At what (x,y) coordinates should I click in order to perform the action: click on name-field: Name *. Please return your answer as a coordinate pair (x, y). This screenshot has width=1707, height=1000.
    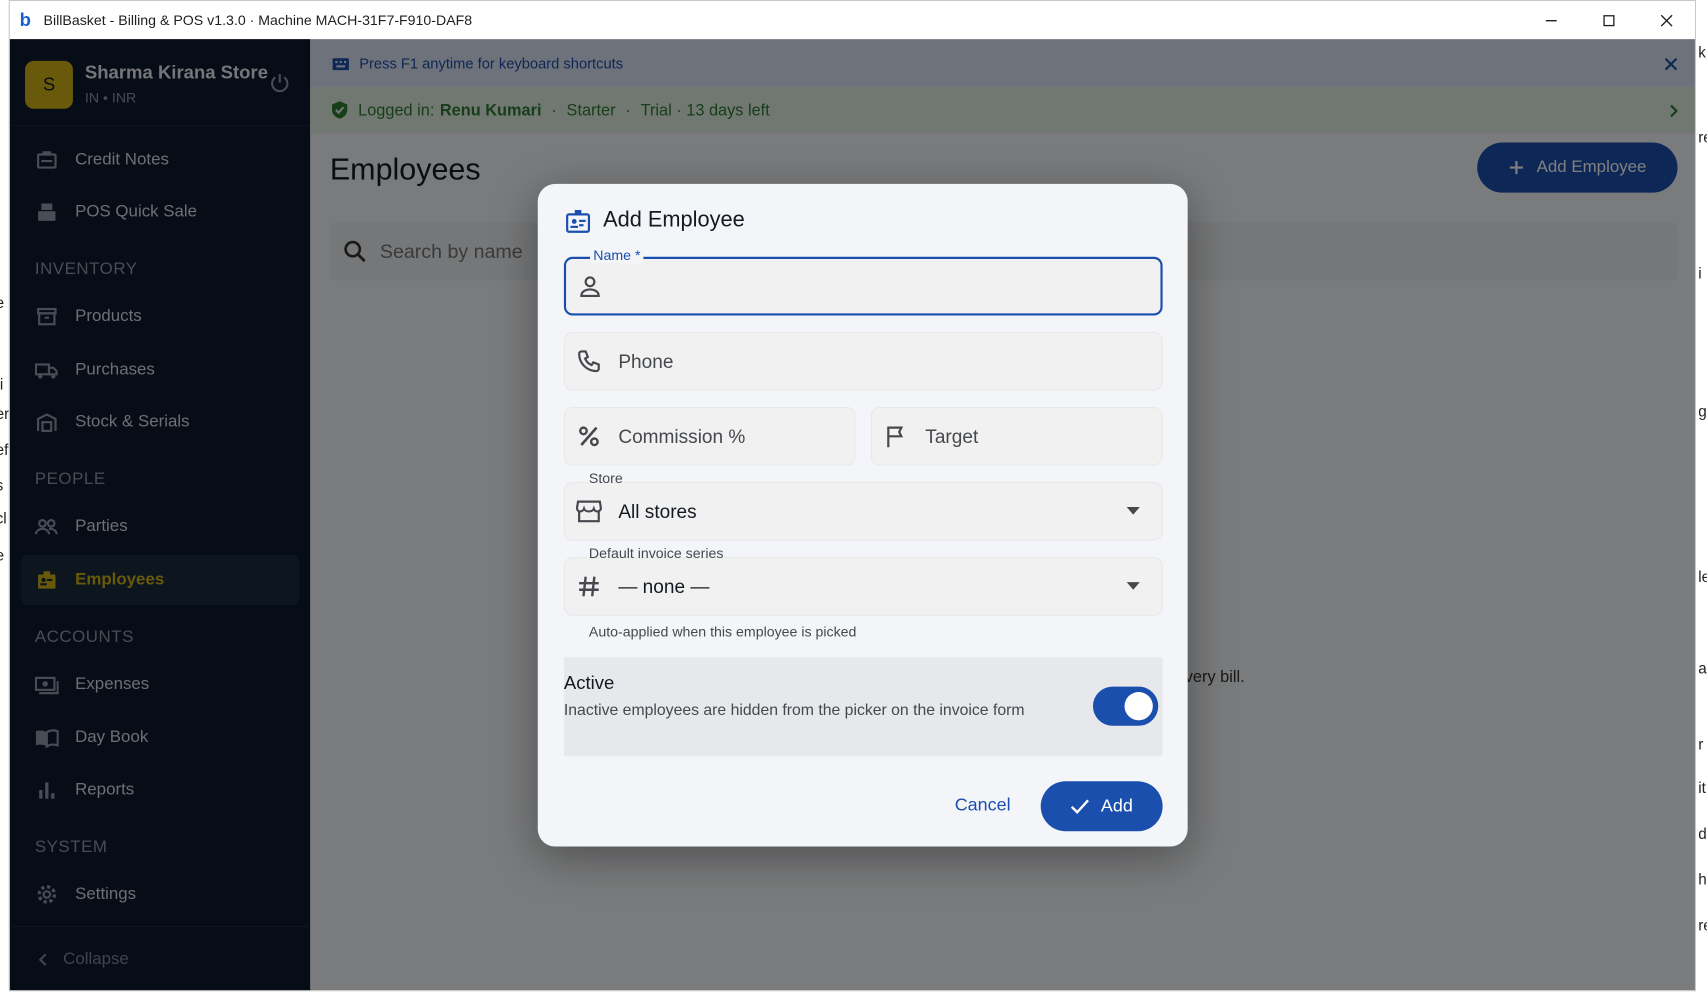
    Looking at the image, I should click on (863, 281).